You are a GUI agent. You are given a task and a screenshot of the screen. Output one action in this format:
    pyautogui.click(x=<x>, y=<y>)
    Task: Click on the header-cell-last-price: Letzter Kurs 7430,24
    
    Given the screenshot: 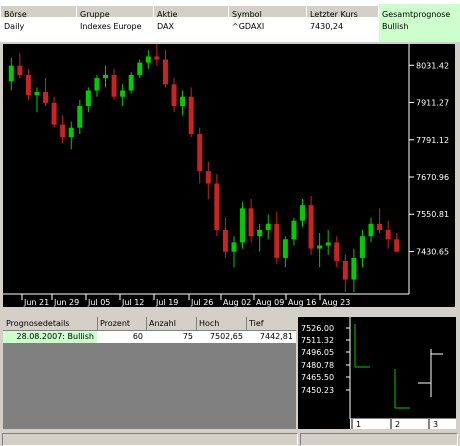 What is the action you would take?
    pyautogui.click(x=342, y=23)
    